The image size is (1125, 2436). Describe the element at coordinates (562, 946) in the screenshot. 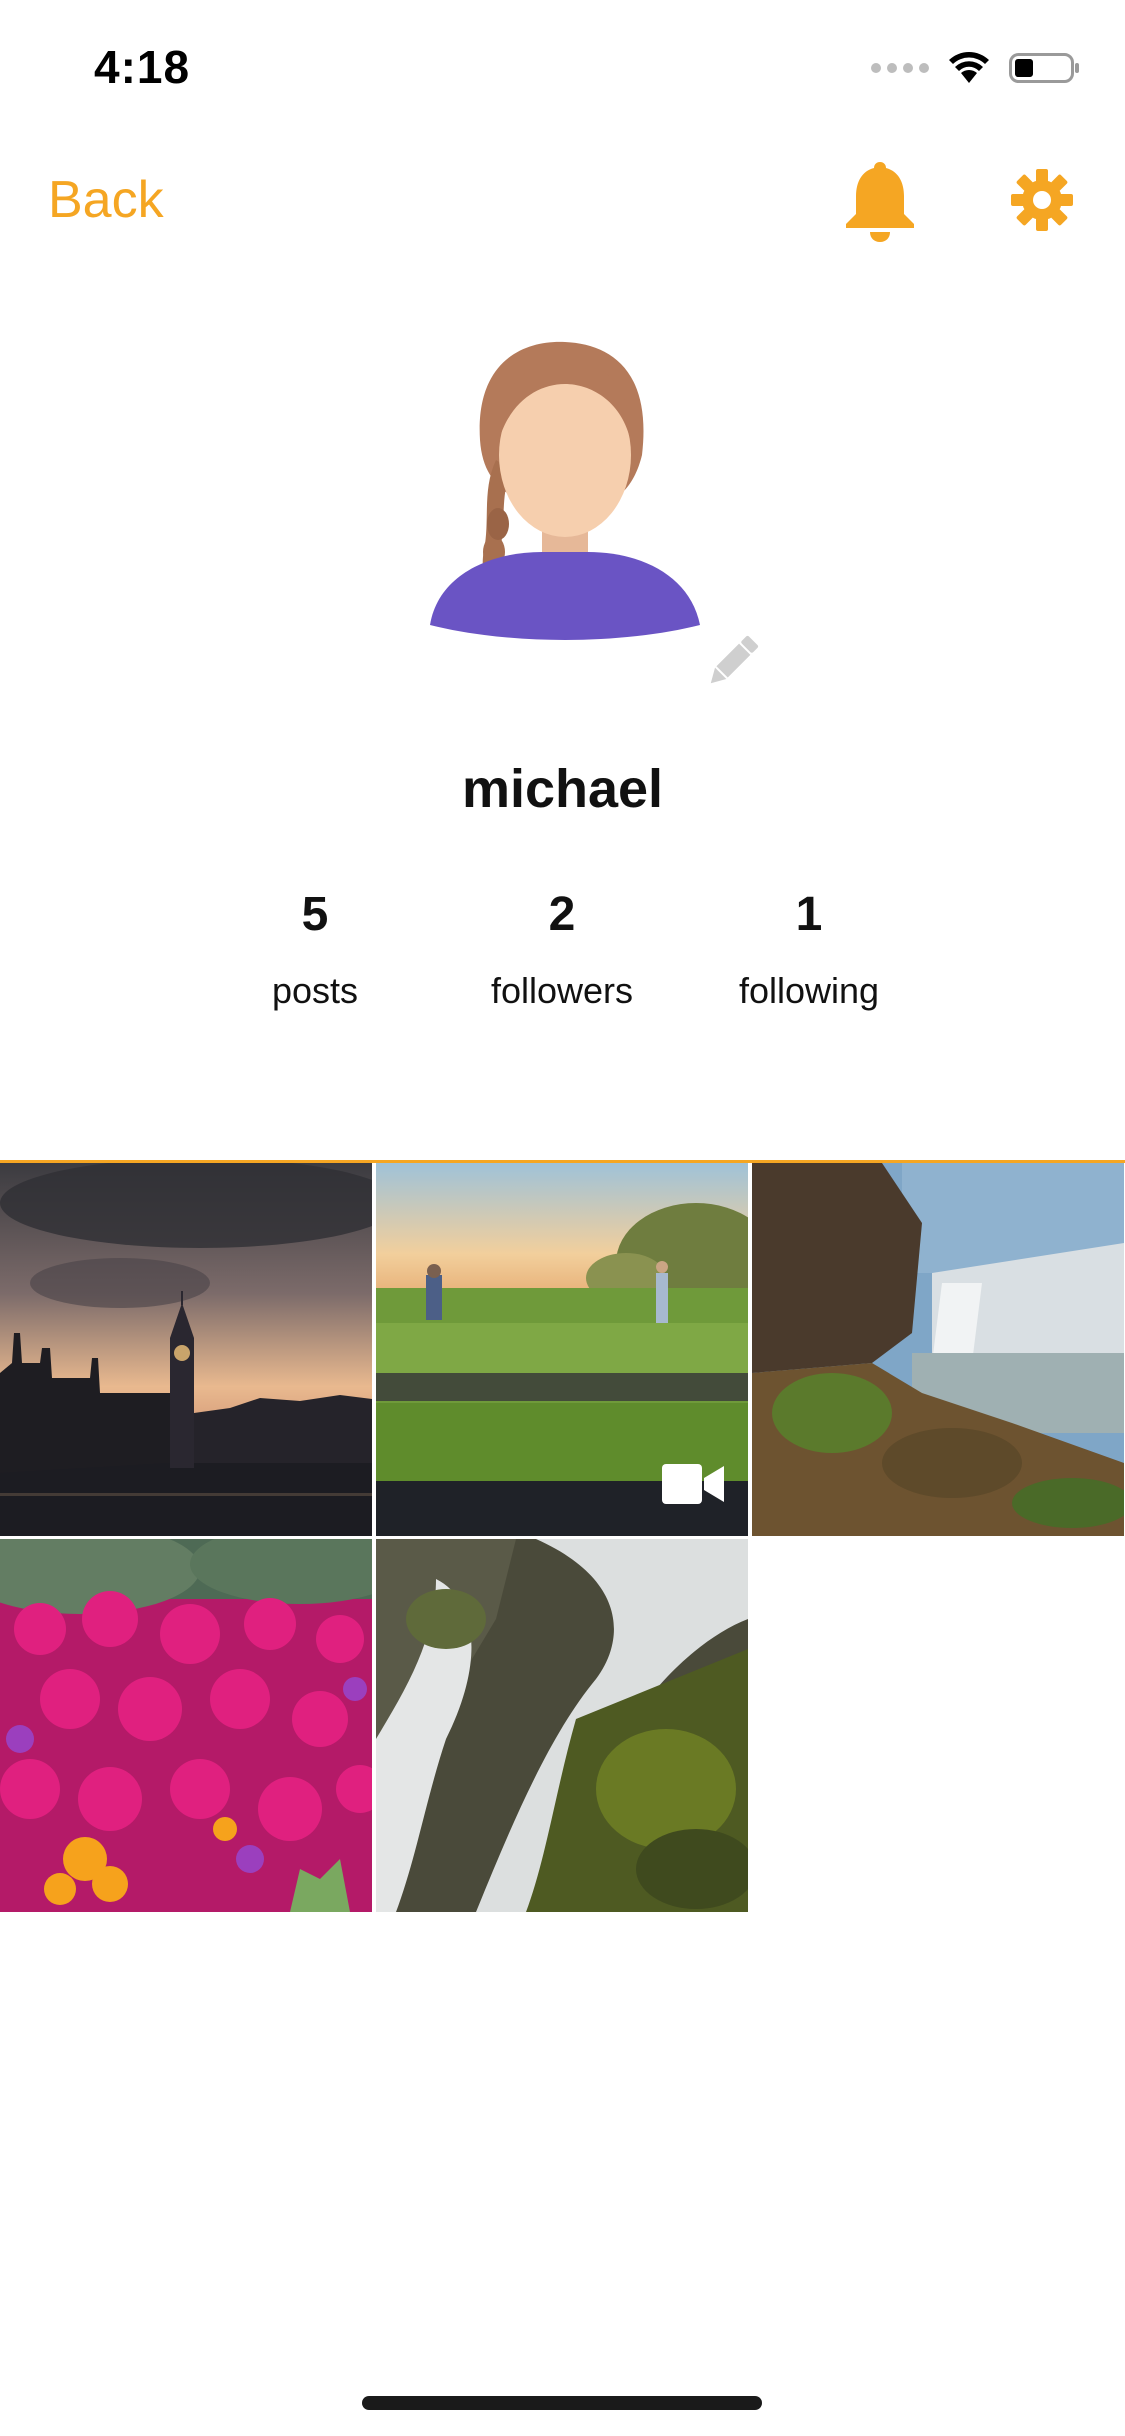

I see `stat-followers: 2 followers` at that location.